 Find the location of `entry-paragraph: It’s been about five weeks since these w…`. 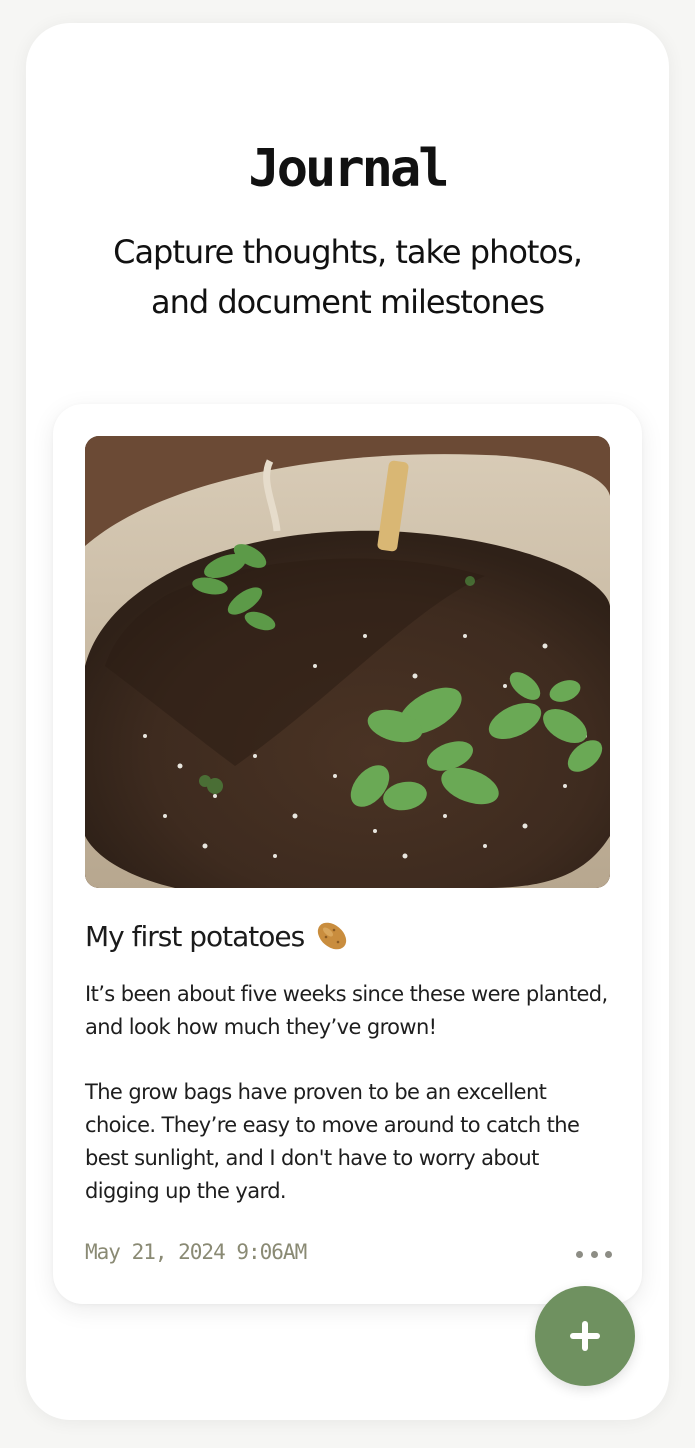

entry-paragraph: It’s been about five weeks since these w… is located at coordinates (346, 1010).